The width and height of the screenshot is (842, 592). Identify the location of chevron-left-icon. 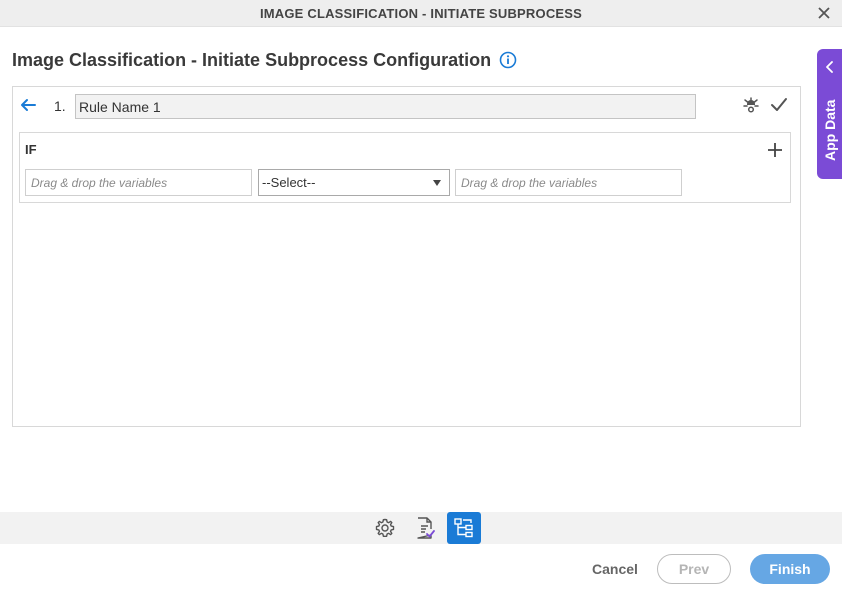
(829, 67).